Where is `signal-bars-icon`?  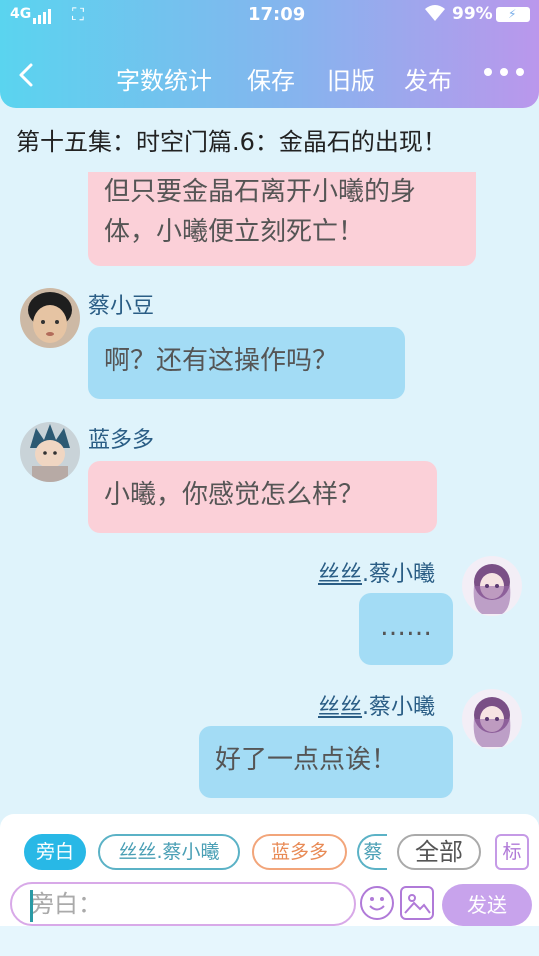
signal-bars-icon is located at coordinates (43, 16).